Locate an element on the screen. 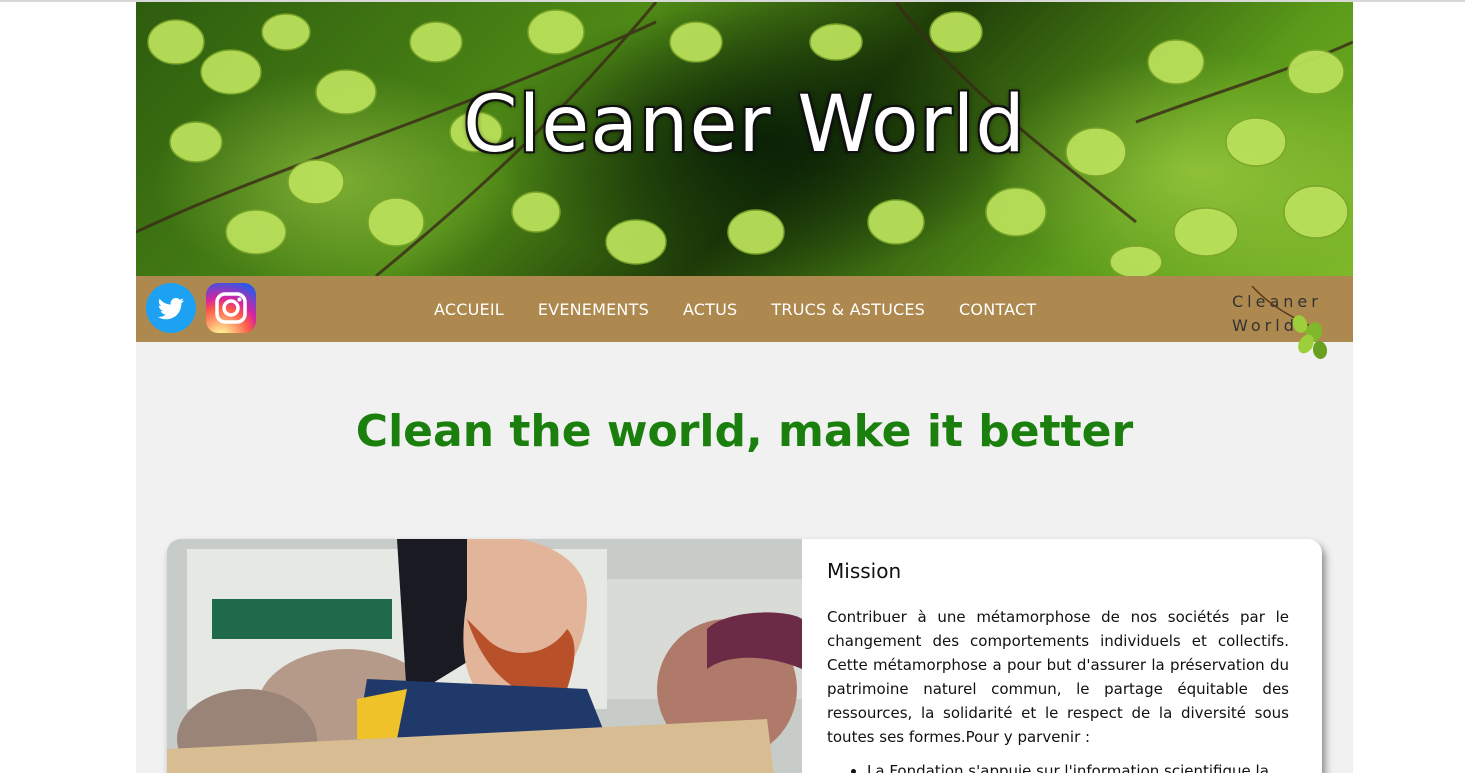  hero-title: Cleaner World is located at coordinates (744, 125).